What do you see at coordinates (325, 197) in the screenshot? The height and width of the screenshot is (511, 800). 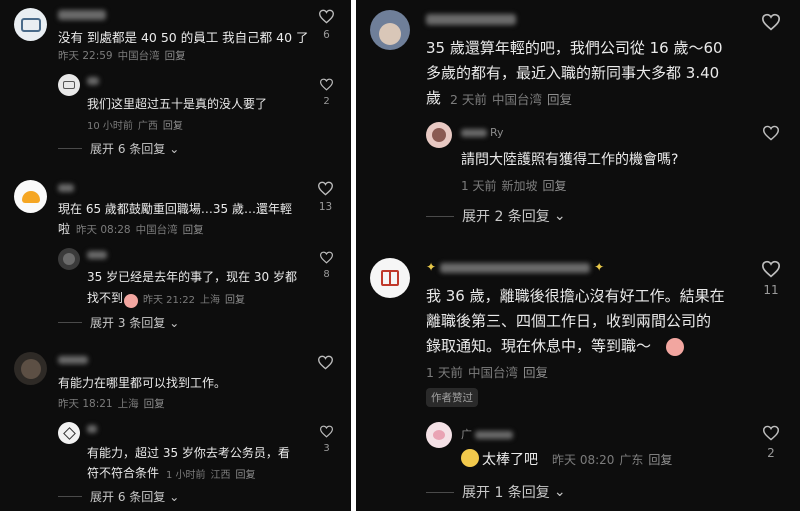 I see `like-button: 13` at bounding box center [325, 197].